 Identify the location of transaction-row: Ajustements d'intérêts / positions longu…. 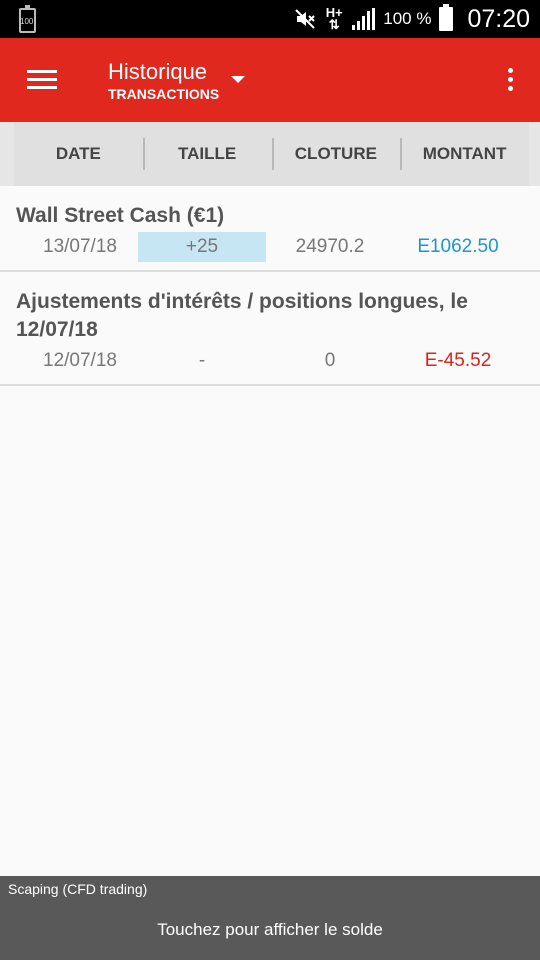
(270, 329).